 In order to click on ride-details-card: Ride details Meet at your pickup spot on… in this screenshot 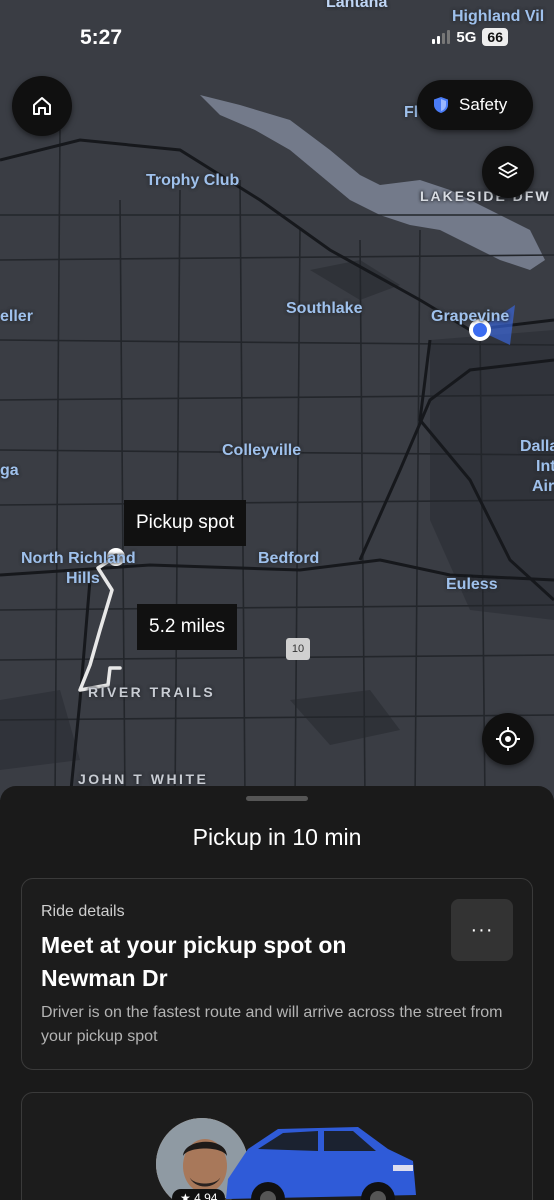, I will do `click(277, 974)`.